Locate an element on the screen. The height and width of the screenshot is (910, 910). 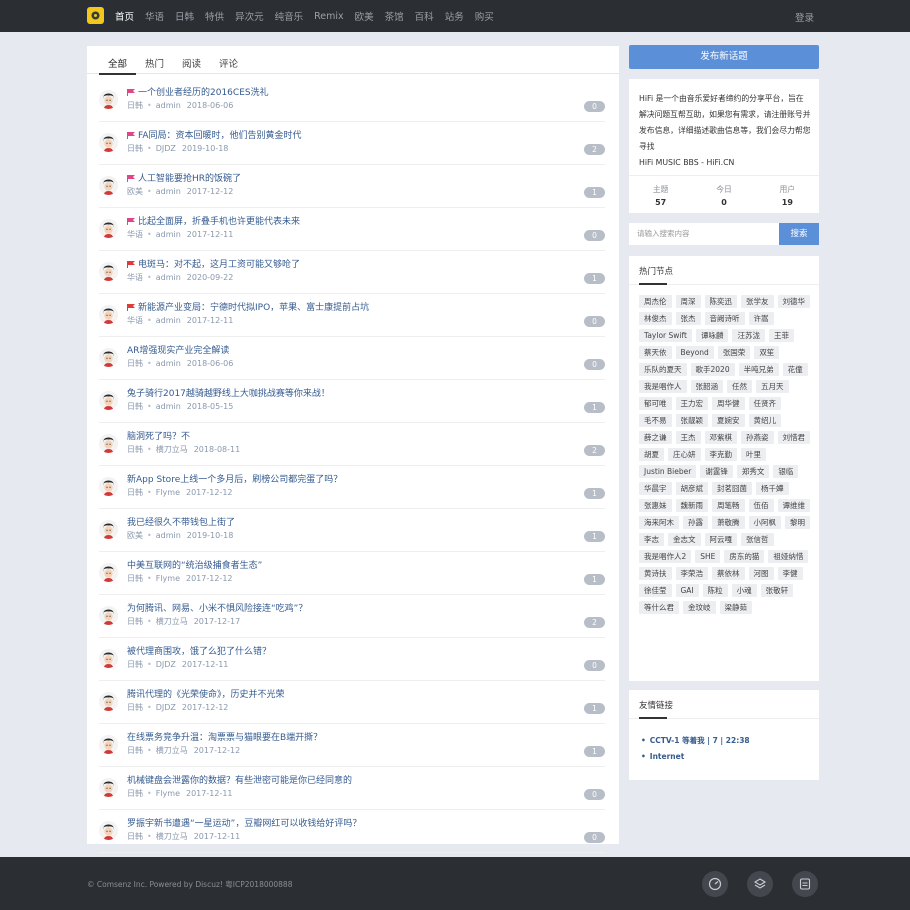
hot-tag: 刘德华 is located at coordinates (793, 301).